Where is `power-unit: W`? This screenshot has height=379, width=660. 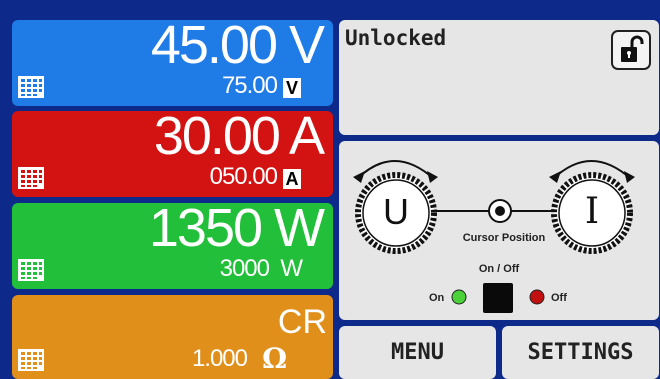
power-unit: W is located at coordinates (291, 268).